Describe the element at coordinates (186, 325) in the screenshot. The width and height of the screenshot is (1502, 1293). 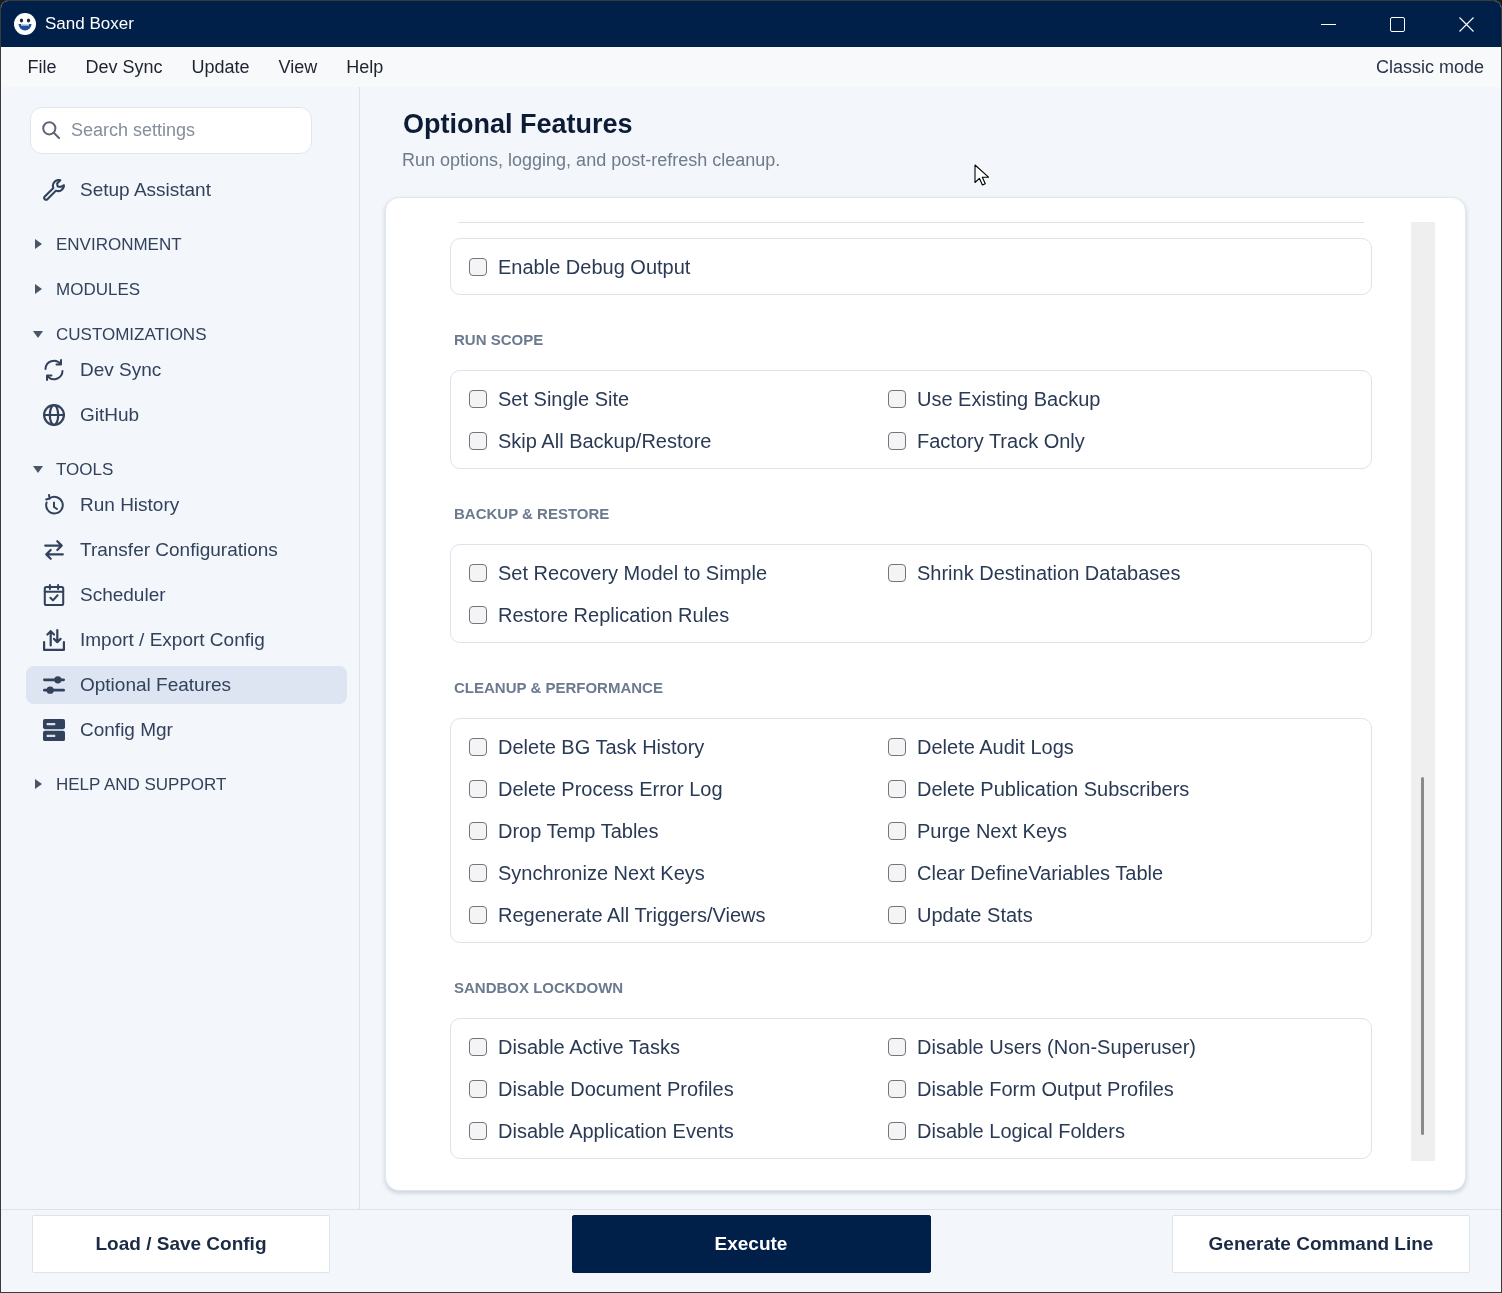
I see `section-header: CUSTOMIZATIONS` at that location.